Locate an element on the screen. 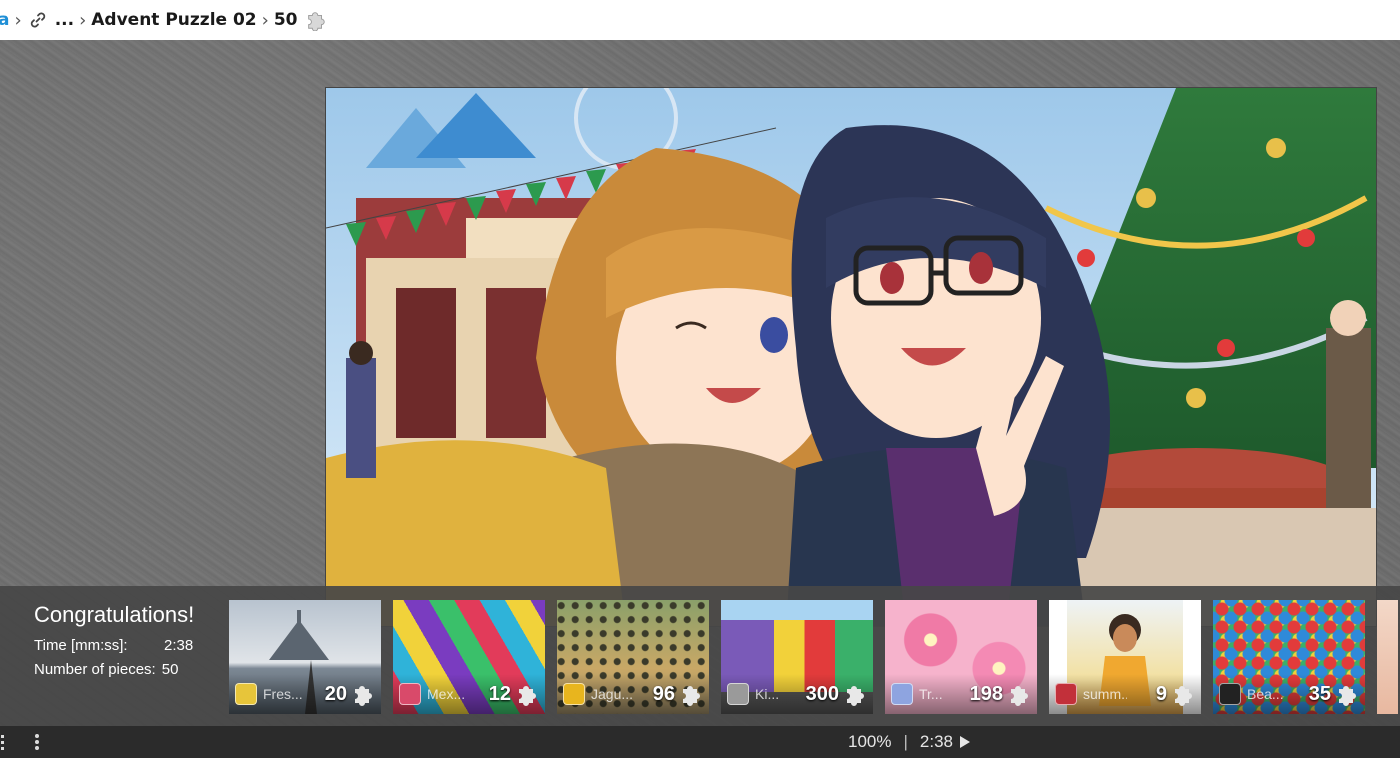 The height and width of the screenshot is (758, 1400). thumbnail-piece-count: 9 is located at coordinates (1161, 693).